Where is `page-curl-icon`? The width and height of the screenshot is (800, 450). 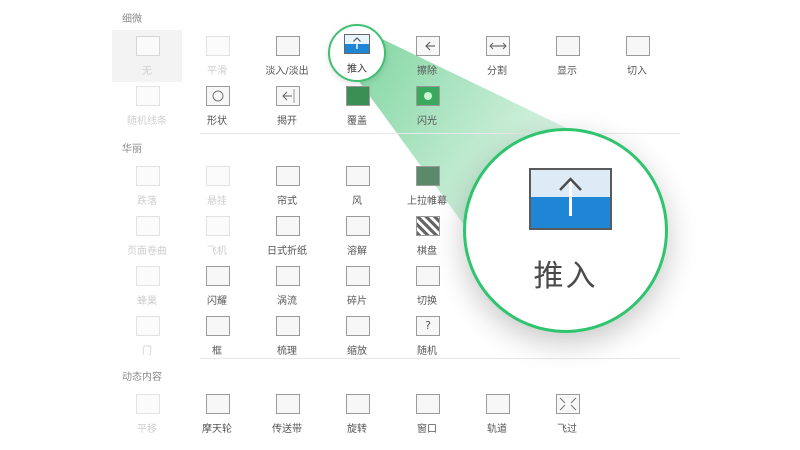
page-curl-icon is located at coordinates (148, 226).